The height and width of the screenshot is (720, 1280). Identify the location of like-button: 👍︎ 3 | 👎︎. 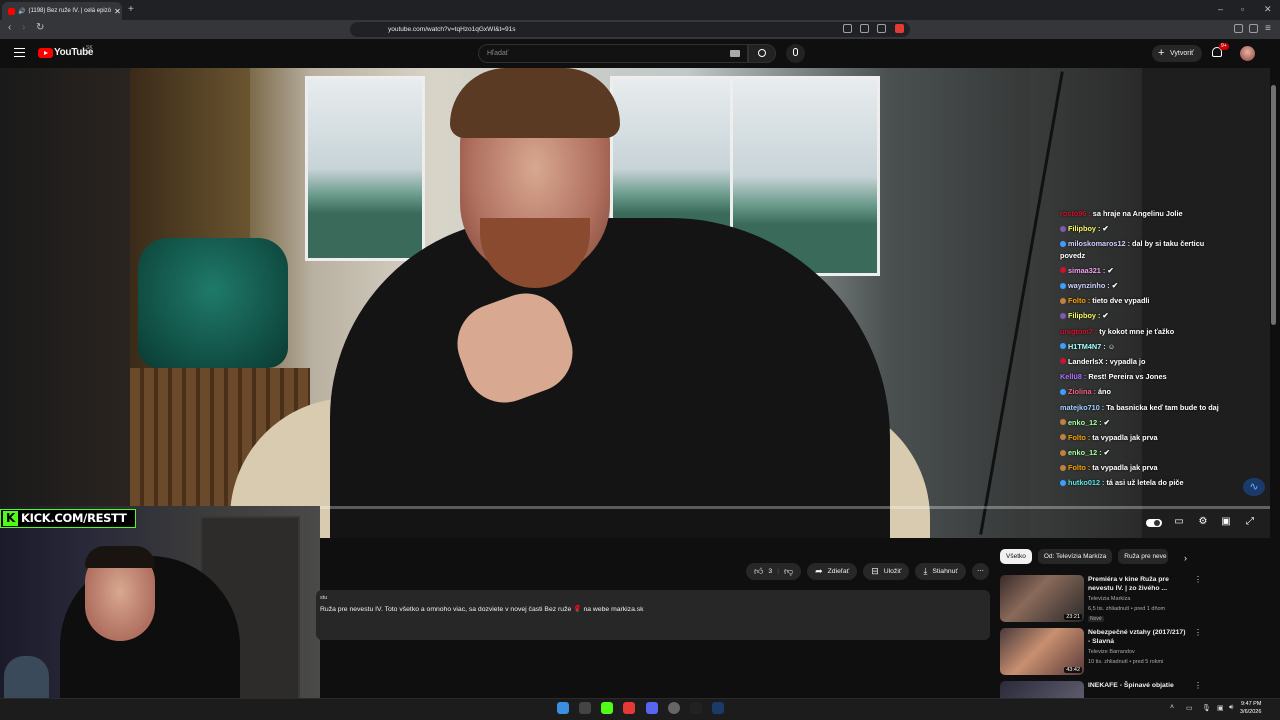
(774, 571).